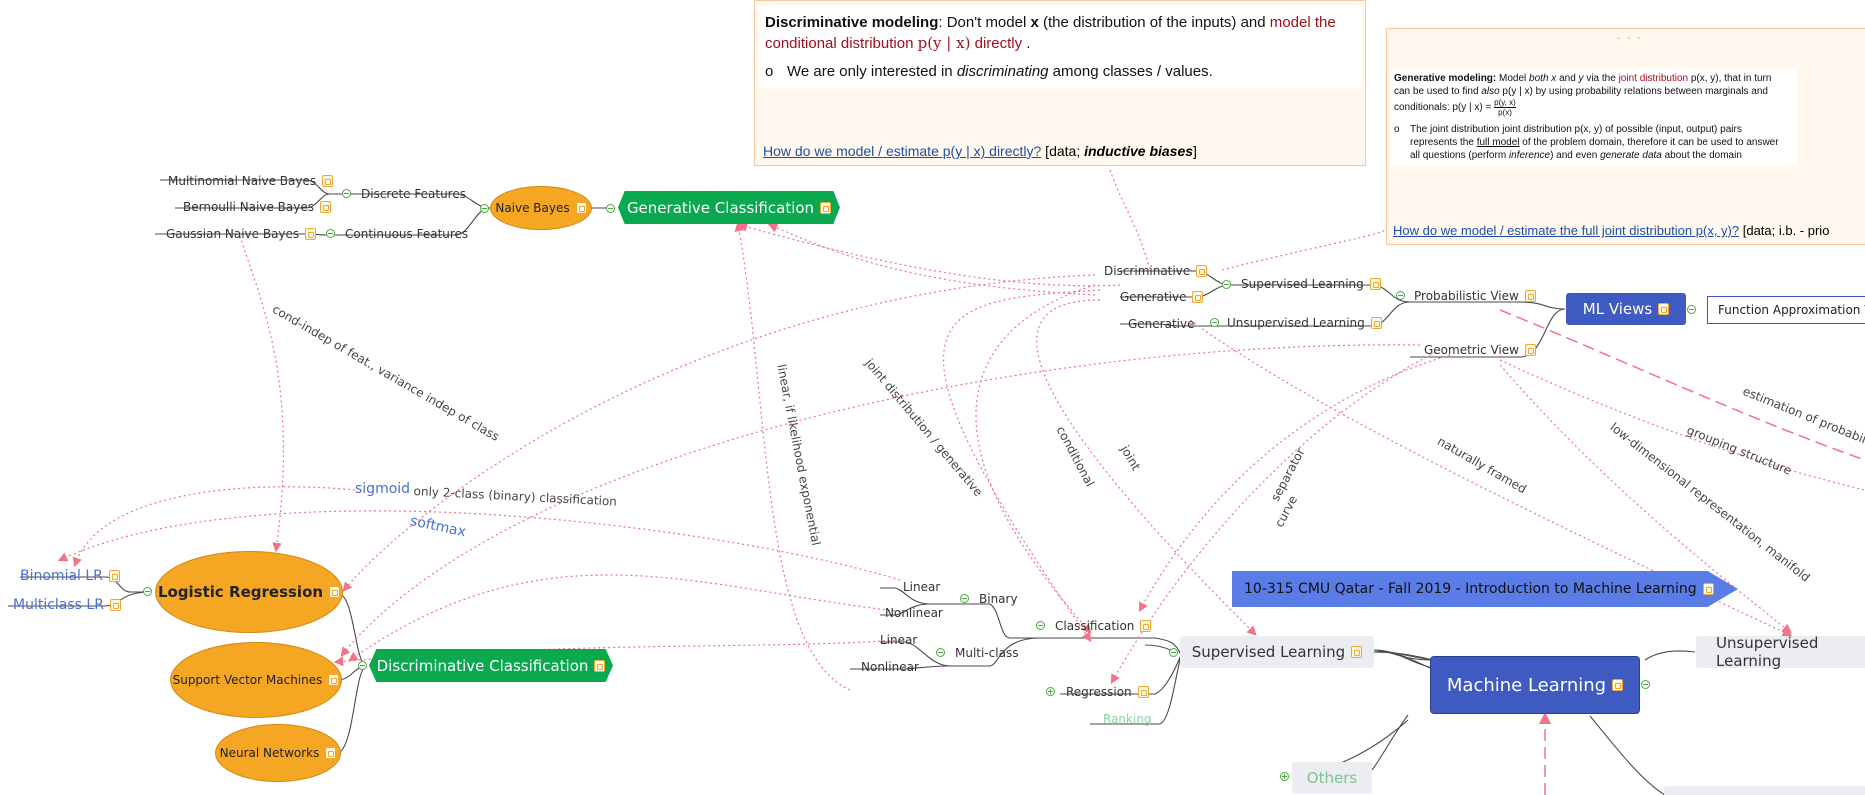 The height and width of the screenshot is (795, 1865). I want to click on branch-supervised-learning: Supervised Learning, so click(1277, 652).